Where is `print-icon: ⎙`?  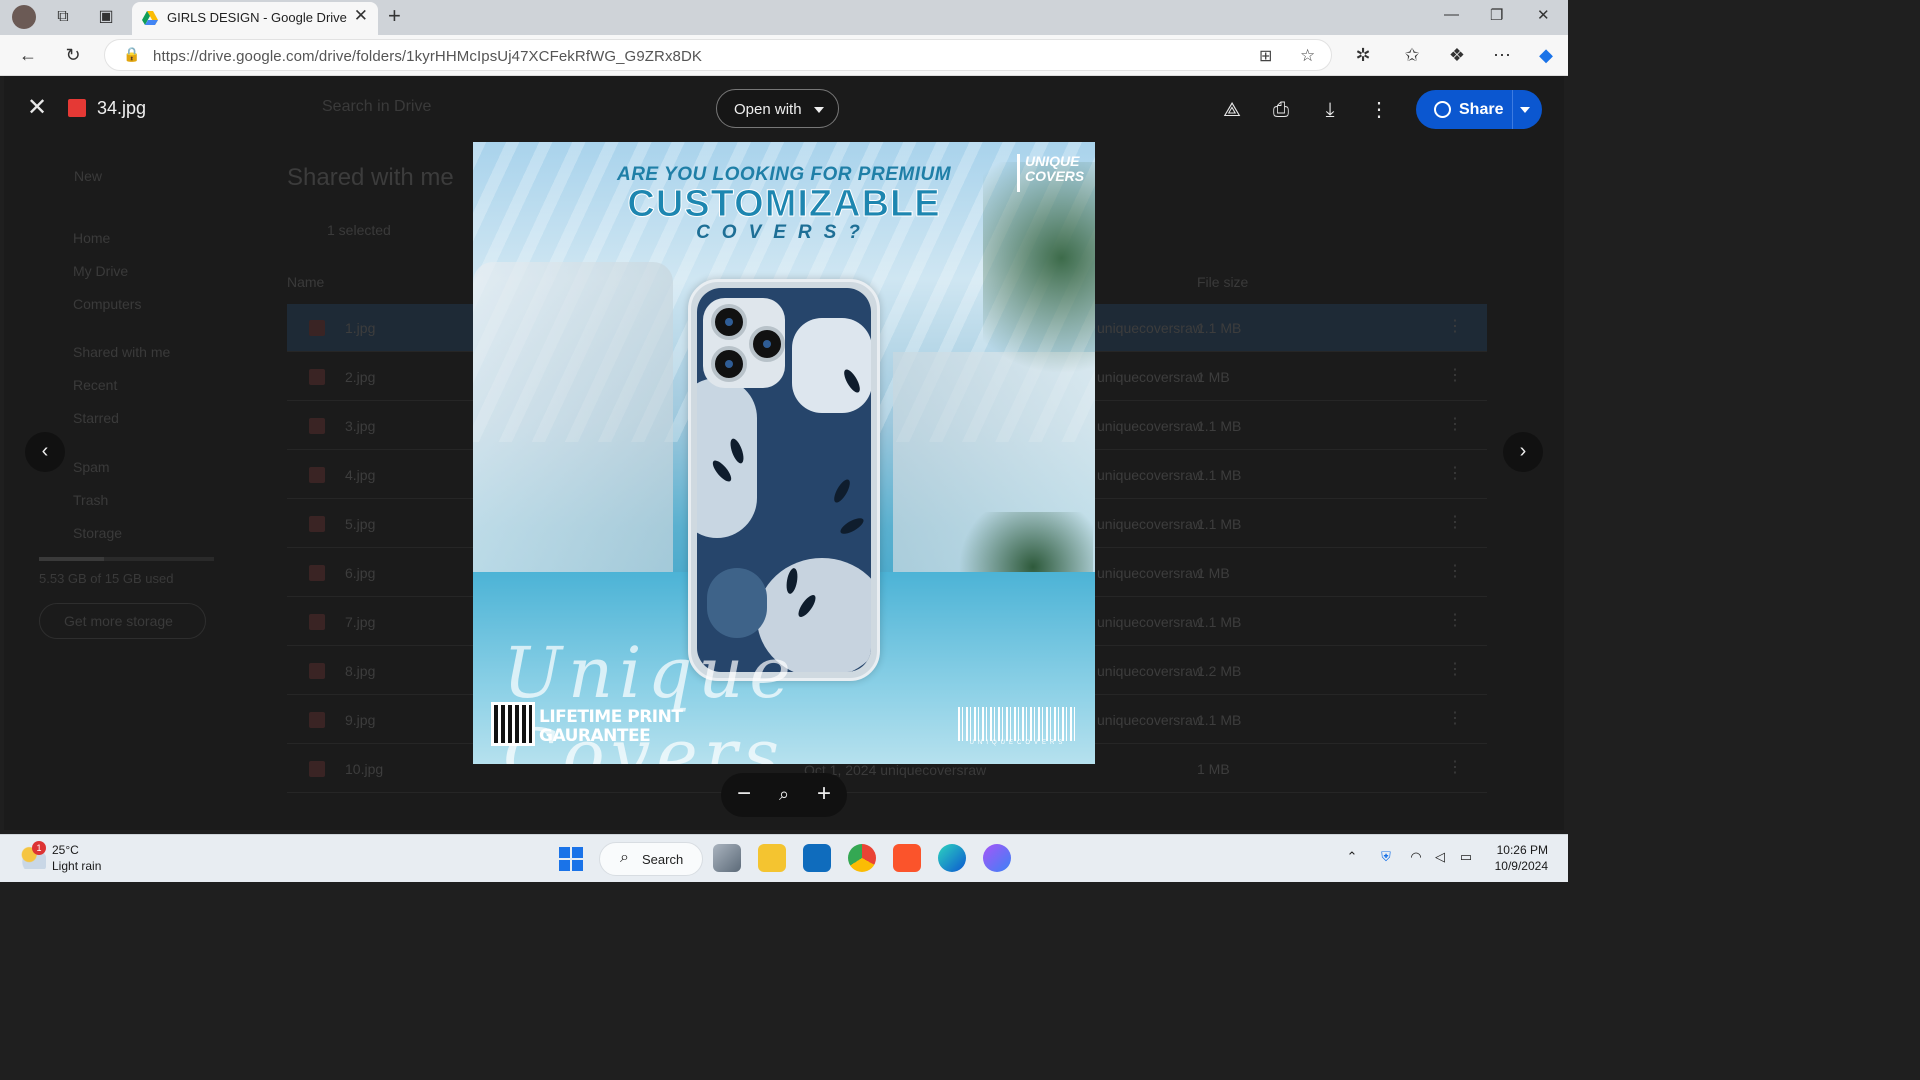 print-icon: ⎙ is located at coordinates (1281, 110).